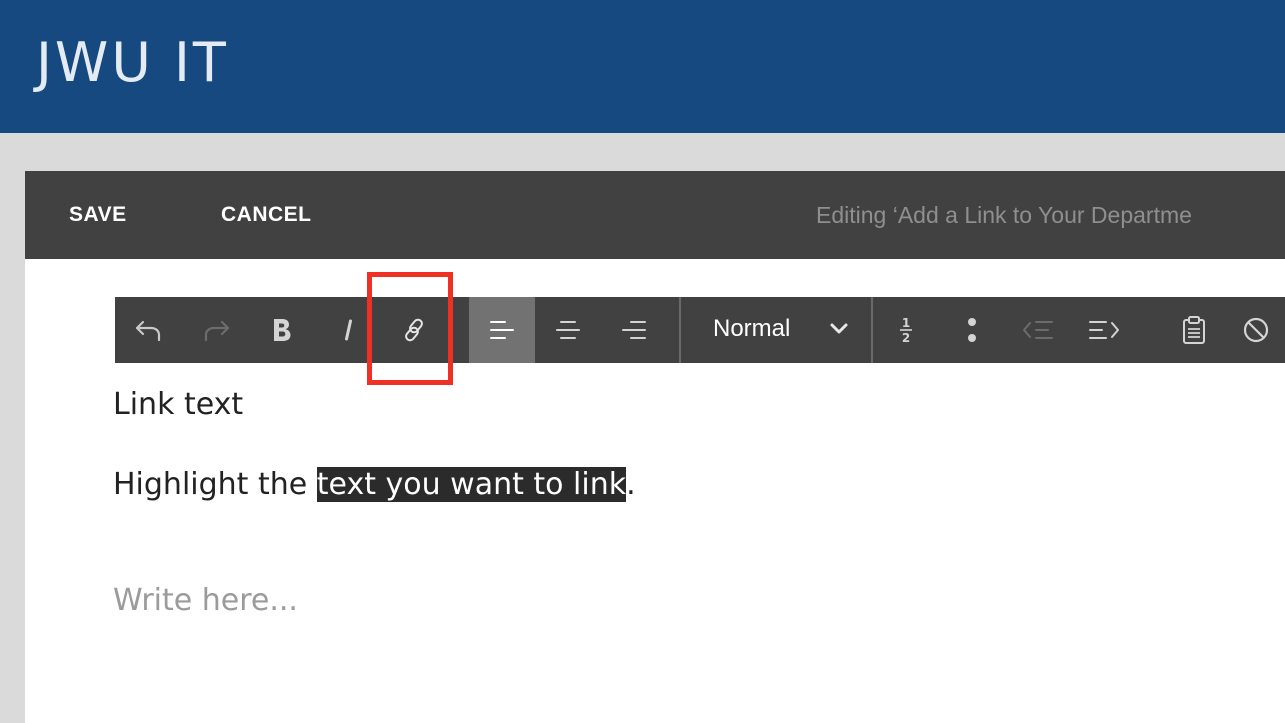 The height and width of the screenshot is (723, 1285). I want to click on paragraph-link-text: Link text, so click(178, 405).